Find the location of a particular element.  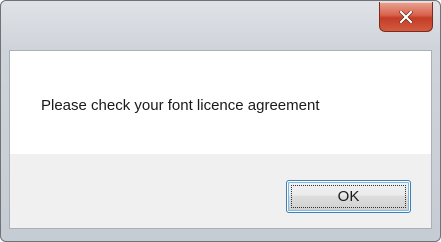

ok-button: OK is located at coordinates (348, 196).